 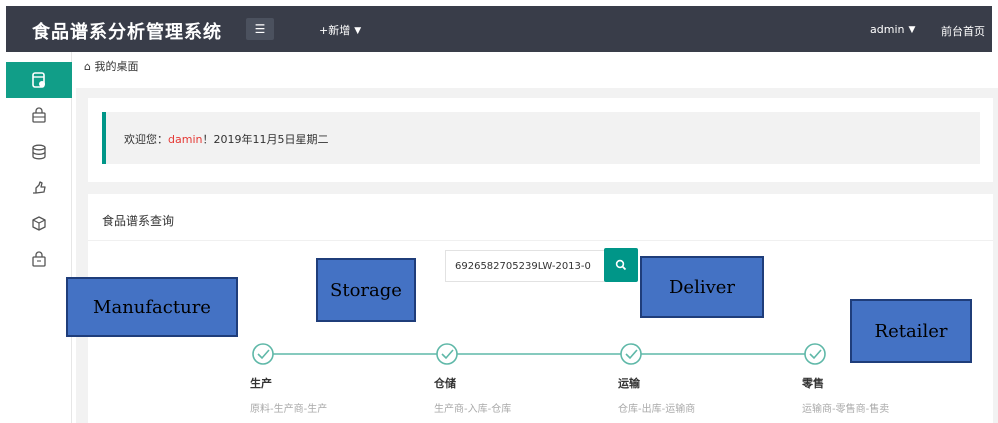 What do you see at coordinates (815, 354) in the screenshot?
I see `timeline-node-retail` at bounding box center [815, 354].